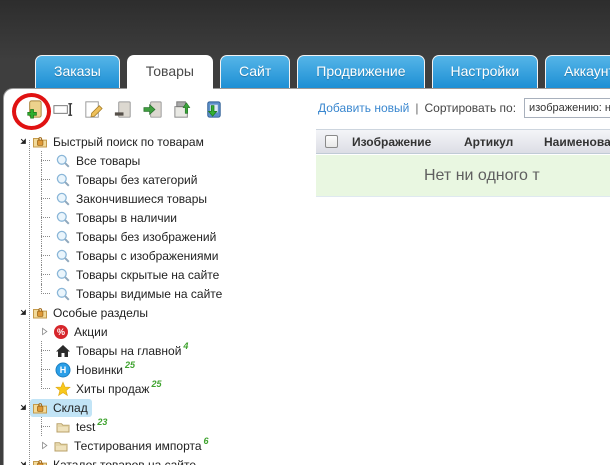  I want to click on tree-node-label: Товары на главной, so click(129, 350).